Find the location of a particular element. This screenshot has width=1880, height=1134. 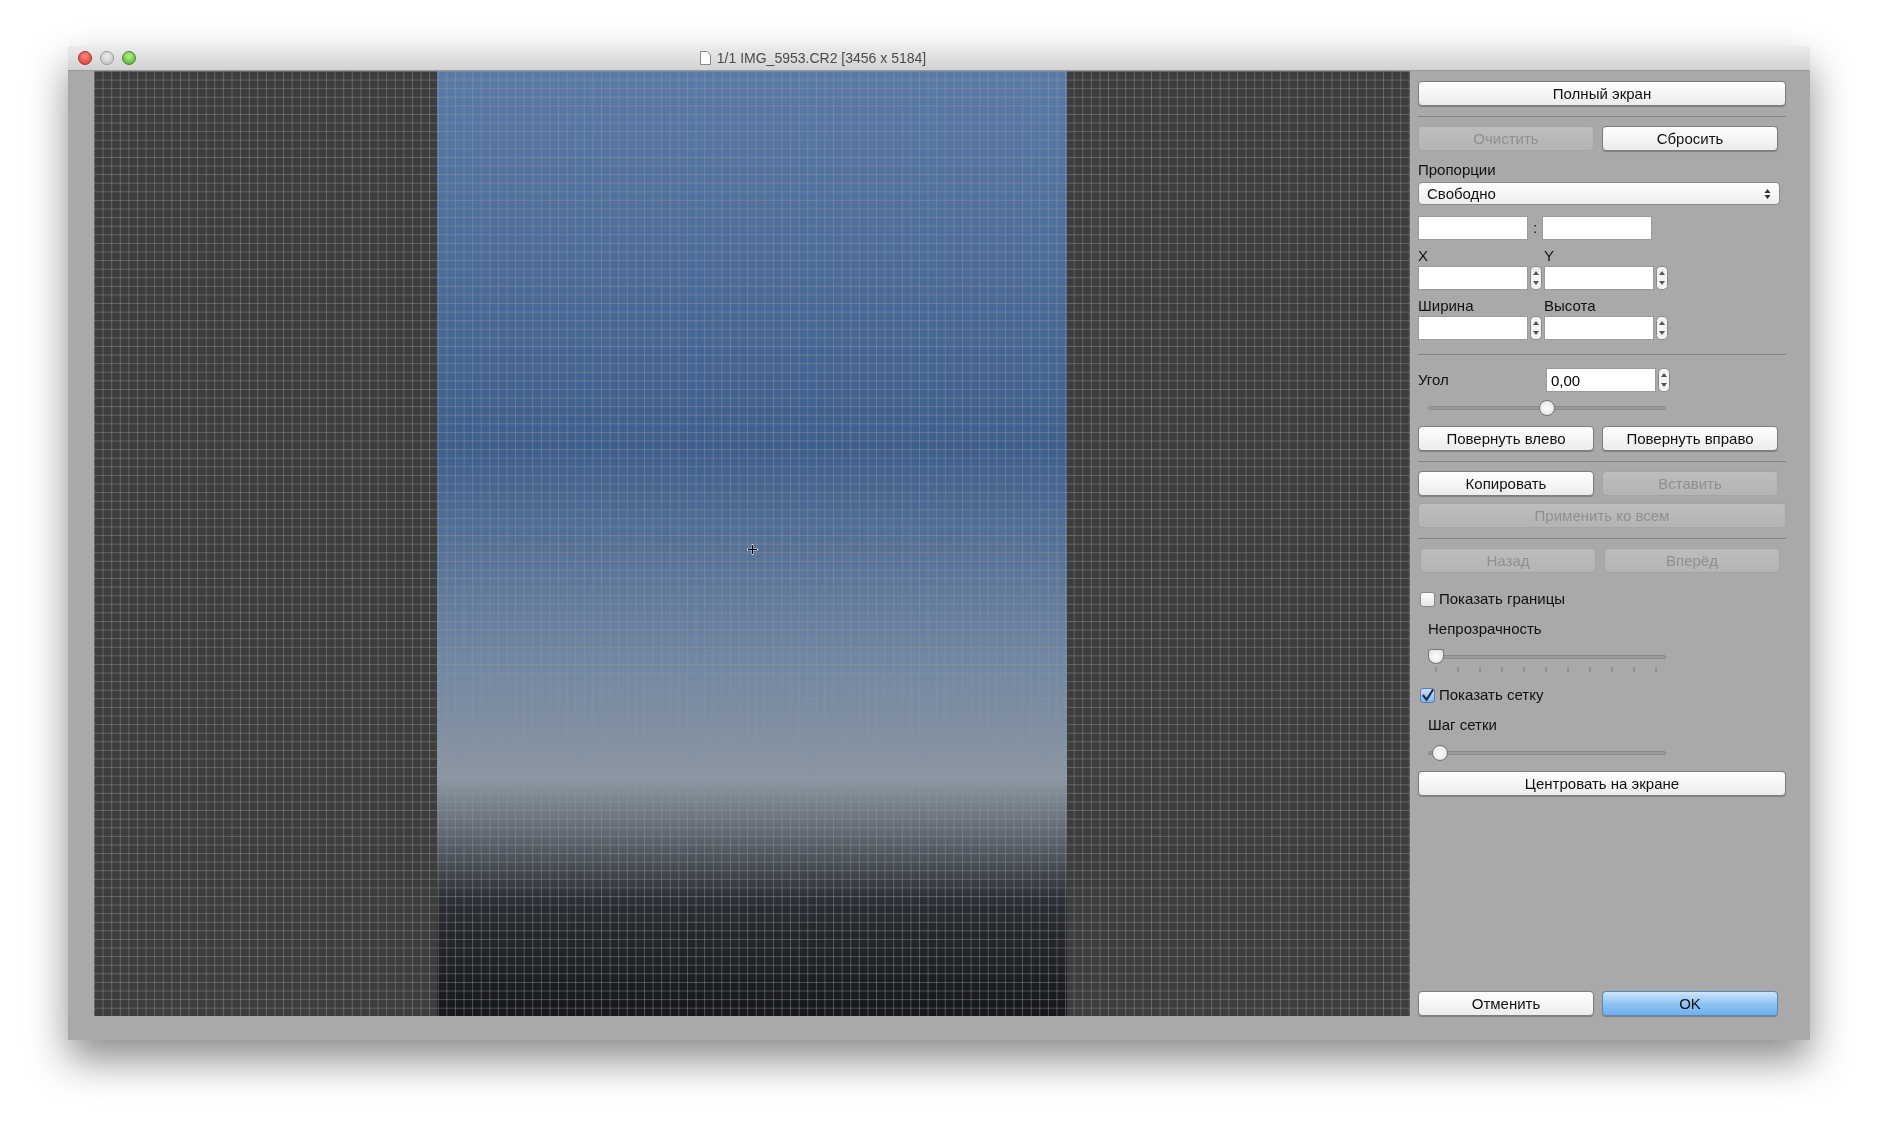

angle-label: Угол is located at coordinates (1434, 380).